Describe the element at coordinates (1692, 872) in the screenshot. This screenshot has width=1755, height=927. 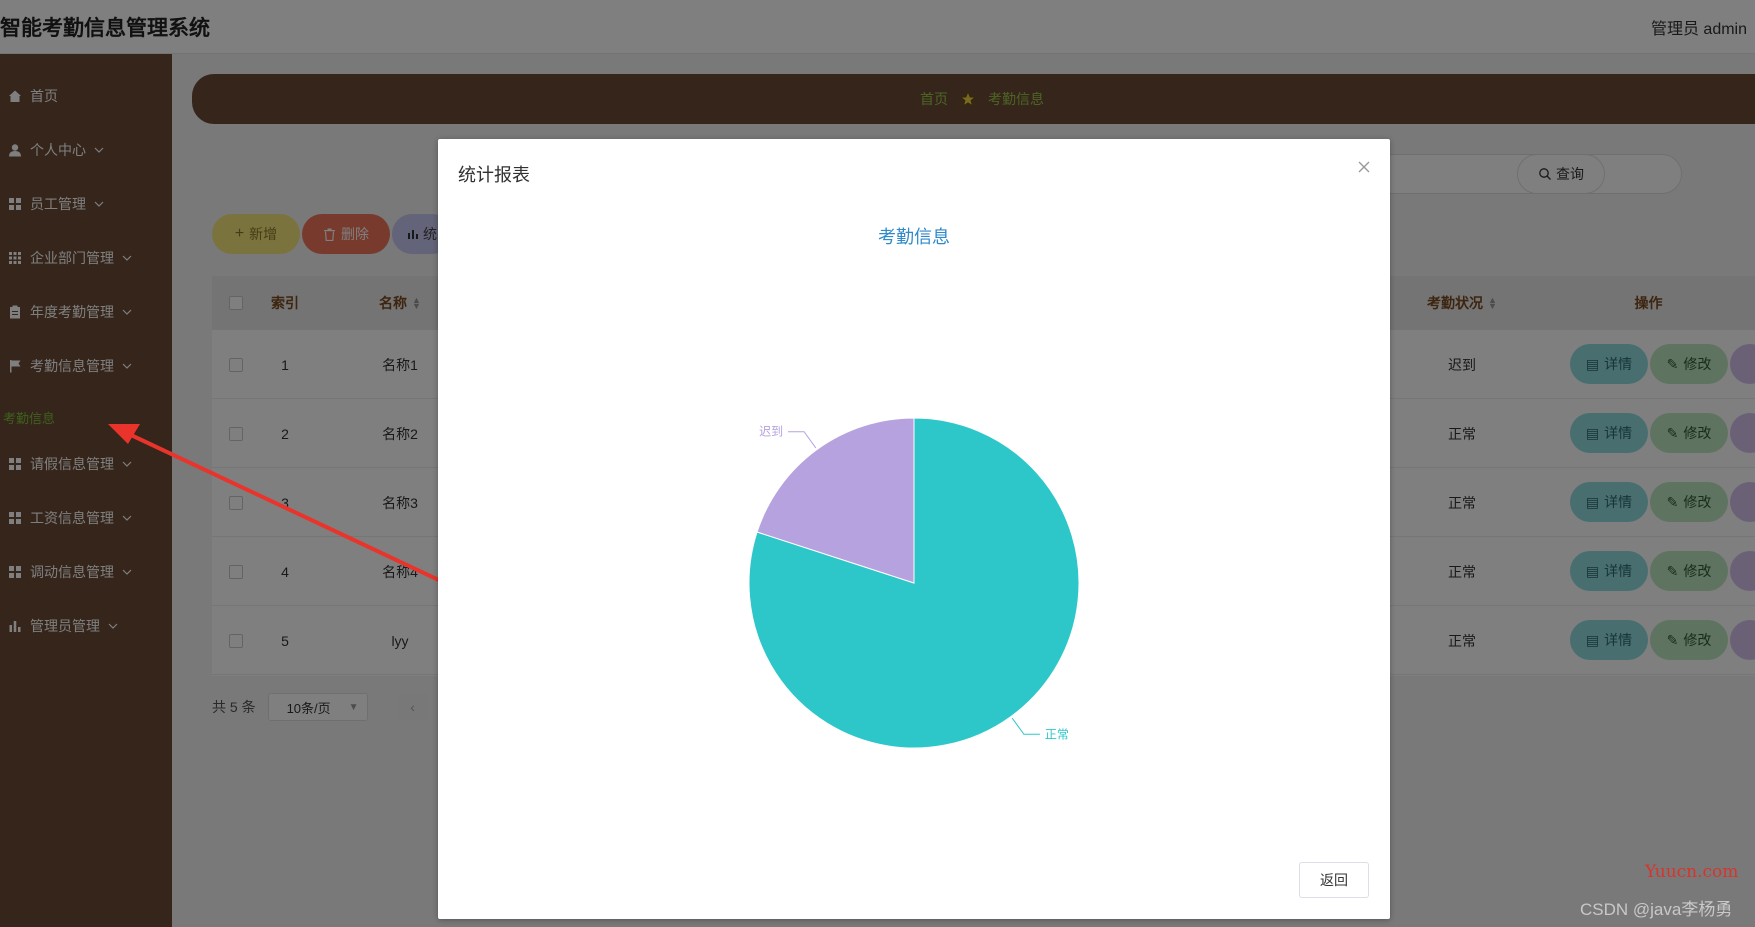
I see `watermark-site: Yuucn.com` at that location.